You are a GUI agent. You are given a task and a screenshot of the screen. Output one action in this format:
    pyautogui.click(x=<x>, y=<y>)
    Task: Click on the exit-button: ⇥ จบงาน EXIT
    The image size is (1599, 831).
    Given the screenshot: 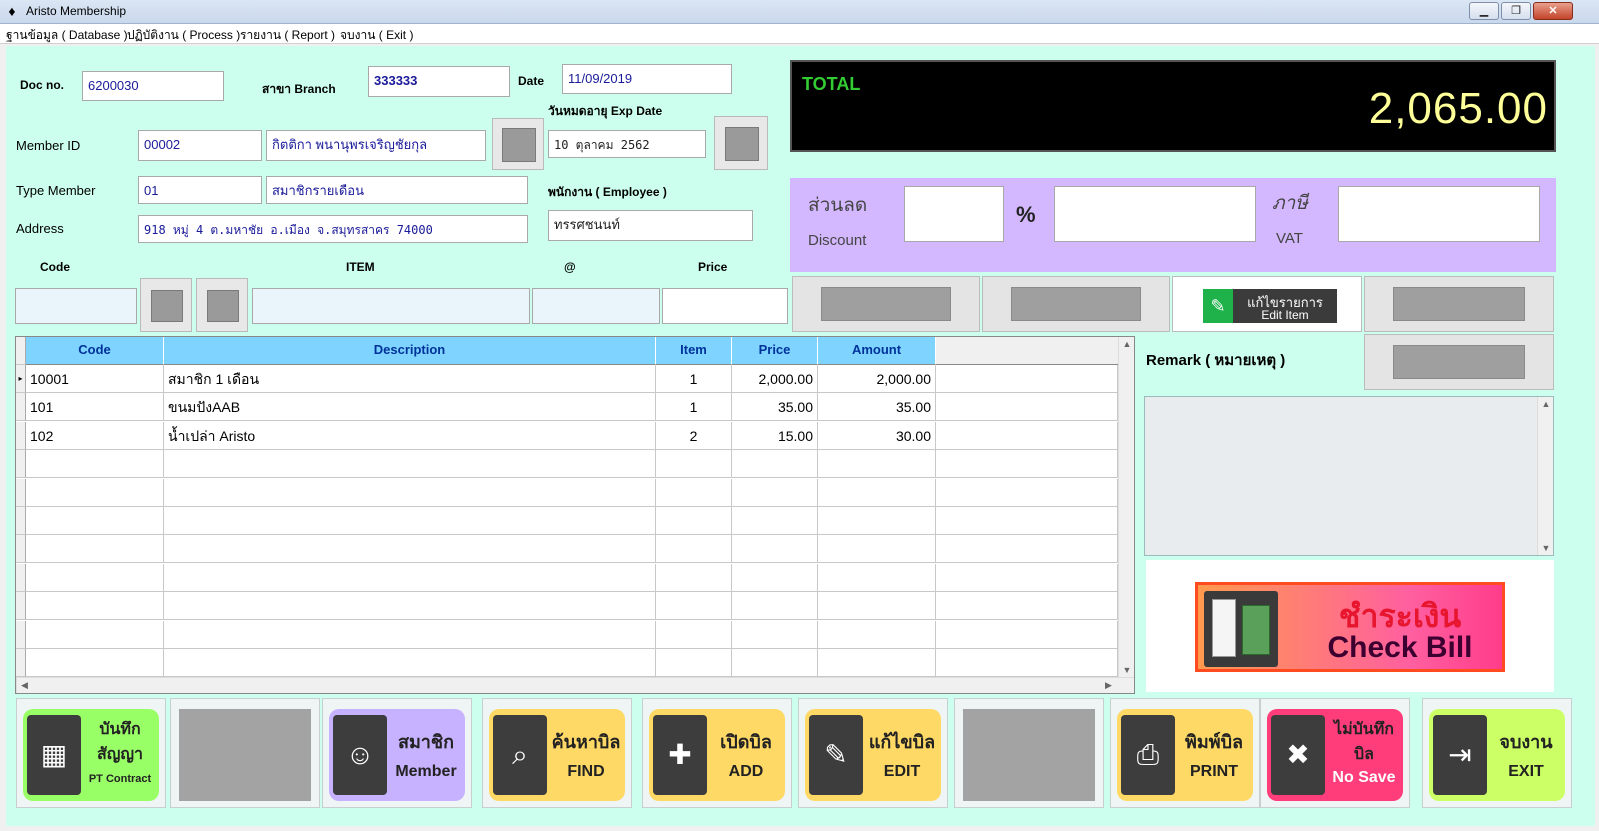 What is the action you would take?
    pyautogui.click(x=1497, y=753)
    